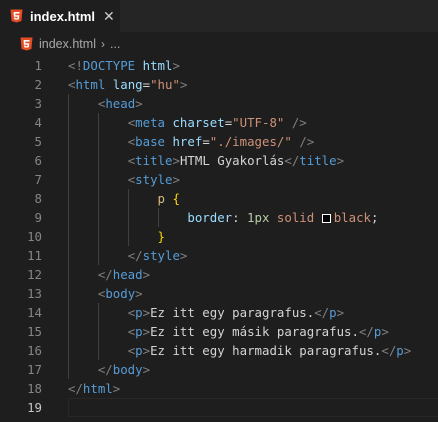  What do you see at coordinates (38, 65) in the screenshot?
I see `line-number: 1` at bounding box center [38, 65].